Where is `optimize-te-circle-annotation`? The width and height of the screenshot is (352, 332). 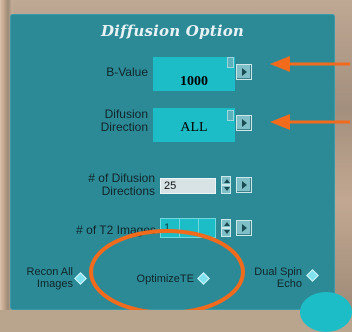
optimize-te-circle-annotation is located at coordinates (167, 269).